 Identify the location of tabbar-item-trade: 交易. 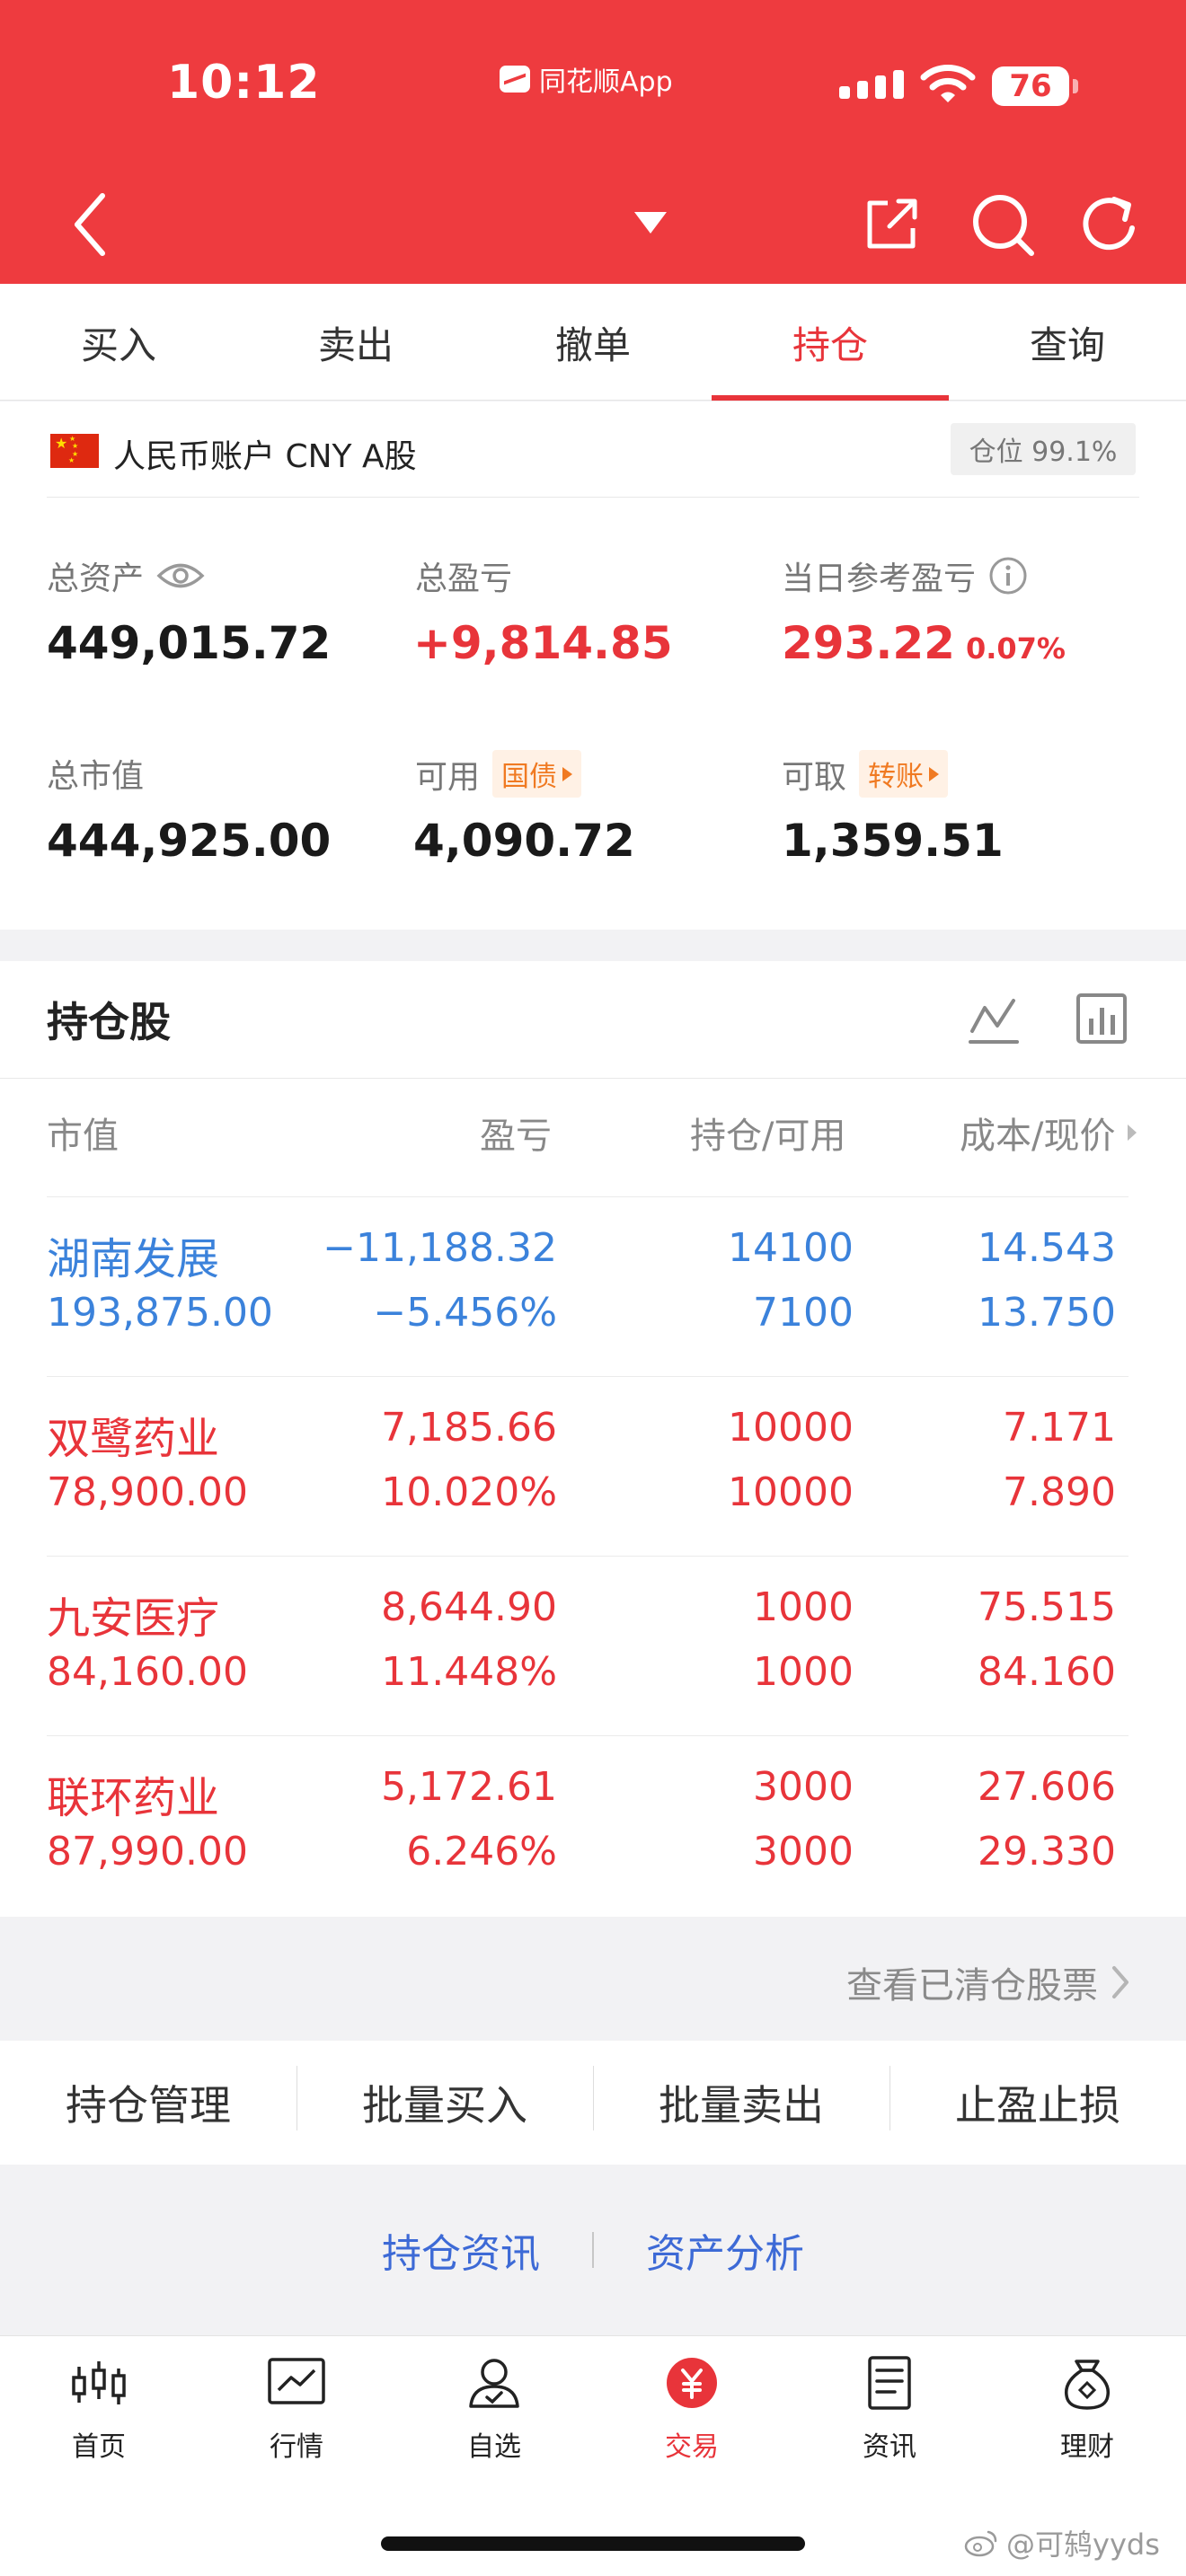
(692, 2410).